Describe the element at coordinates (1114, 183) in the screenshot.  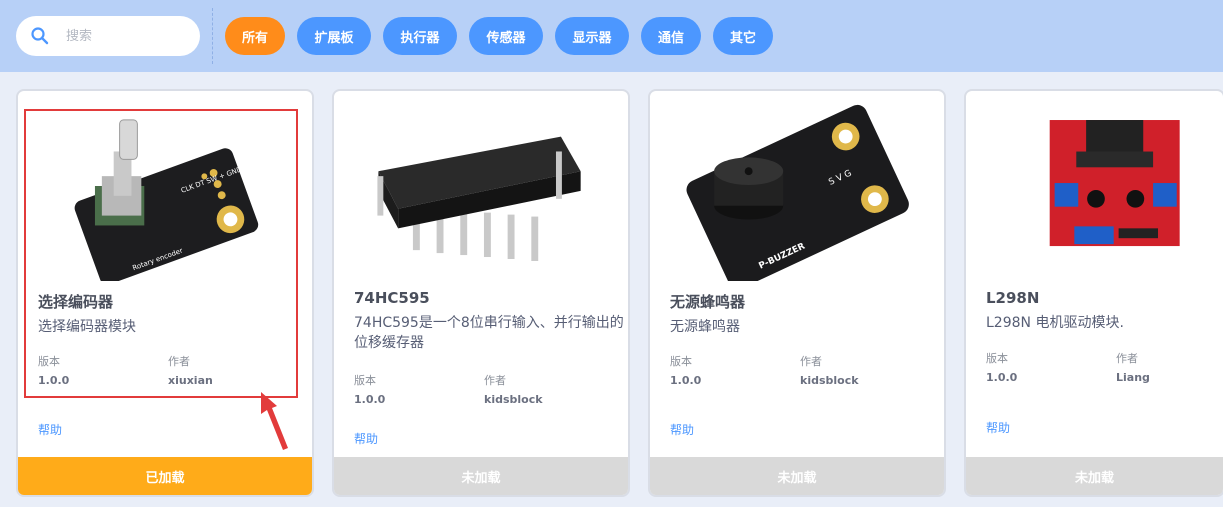
I see `l298n-module-image` at that location.